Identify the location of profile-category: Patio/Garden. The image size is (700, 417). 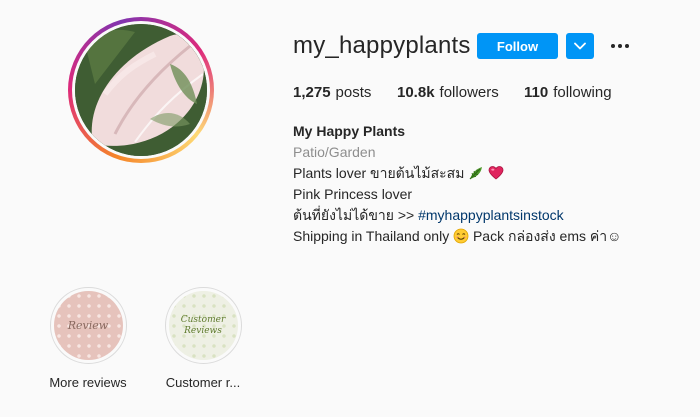
(334, 152).